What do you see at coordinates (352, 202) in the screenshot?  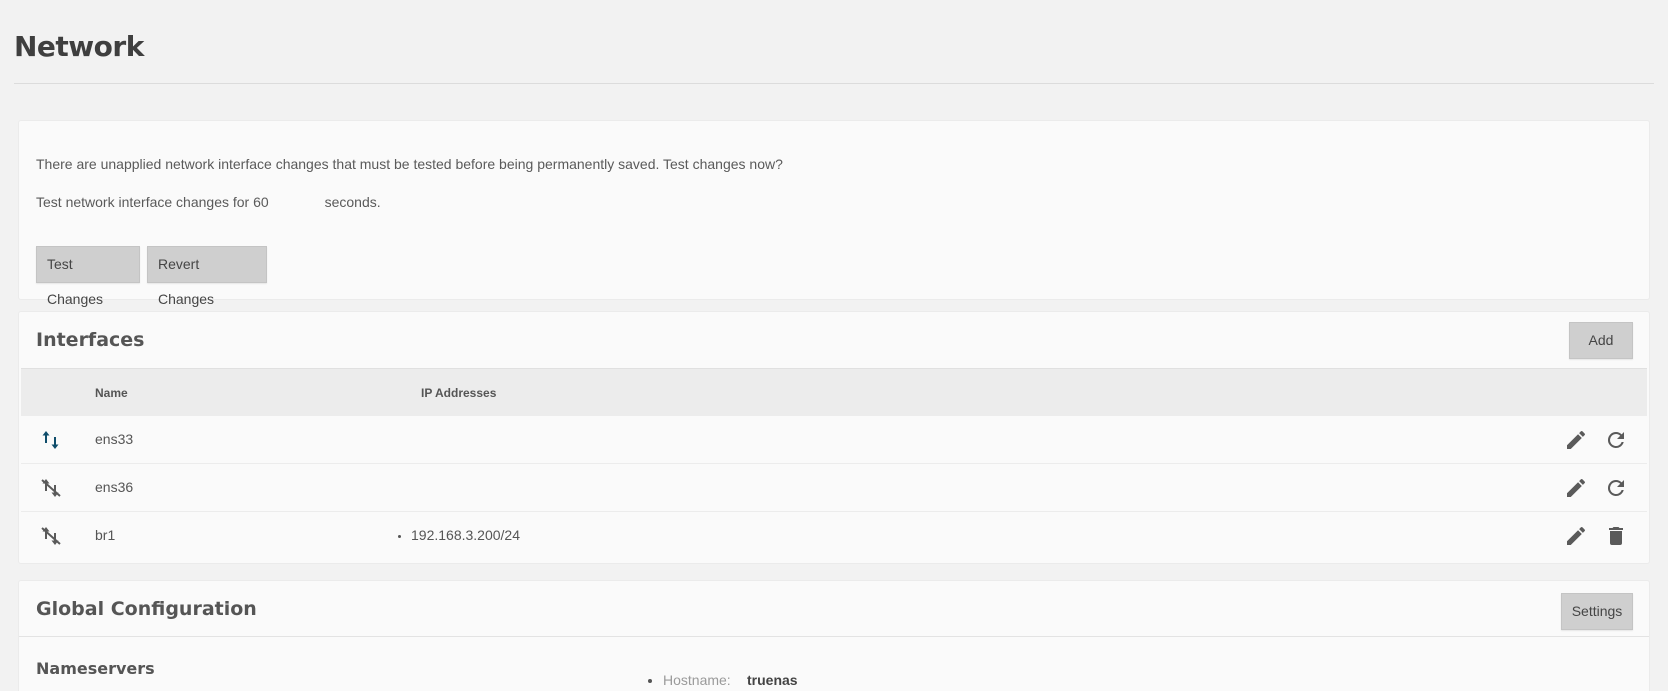 I see `test-duration-suffix: seconds.` at bounding box center [352, 202].